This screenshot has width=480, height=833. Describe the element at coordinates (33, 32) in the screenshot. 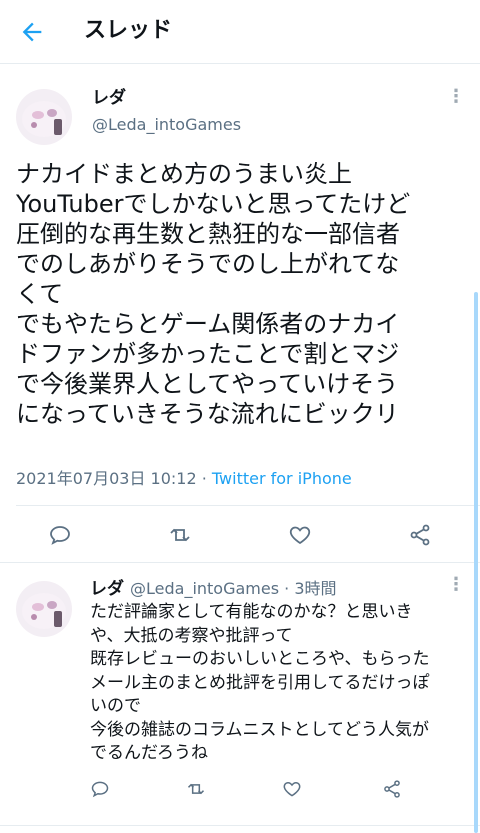

I see `back-arrow-icon` at that location.